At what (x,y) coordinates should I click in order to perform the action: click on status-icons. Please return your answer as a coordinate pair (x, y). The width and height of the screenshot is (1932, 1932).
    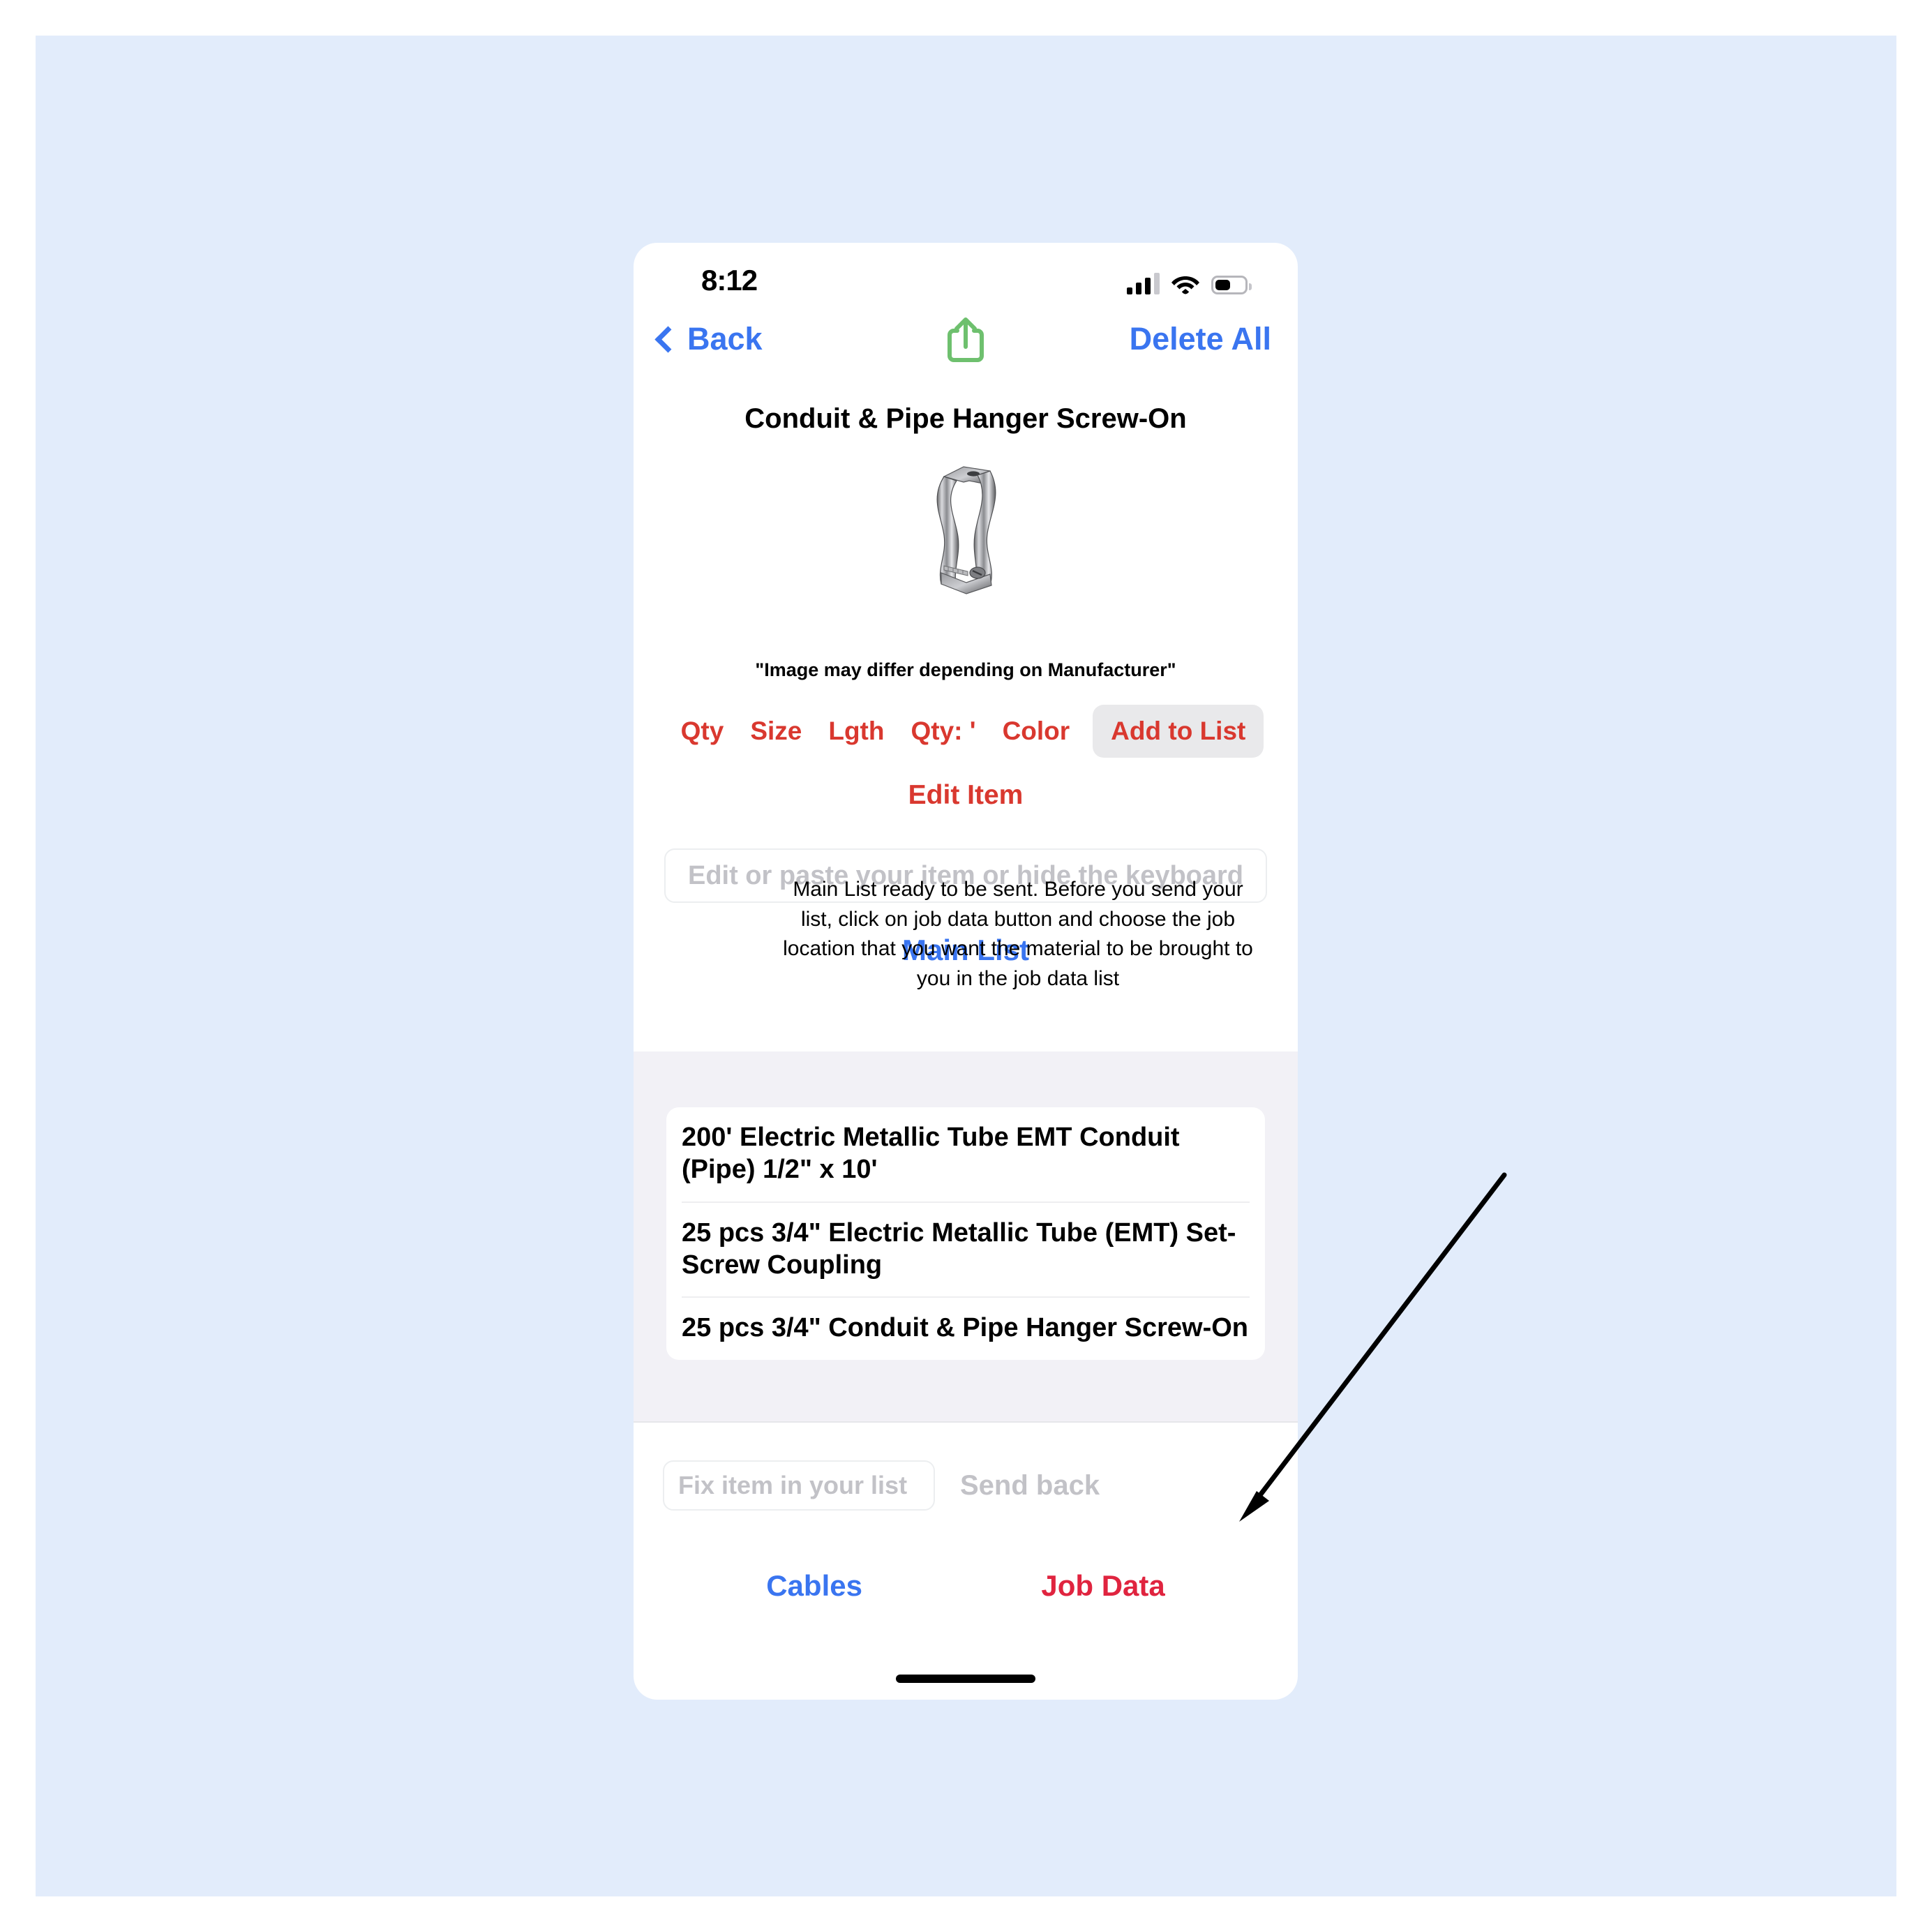
    Looking at the image, I should click on (1189, 280).